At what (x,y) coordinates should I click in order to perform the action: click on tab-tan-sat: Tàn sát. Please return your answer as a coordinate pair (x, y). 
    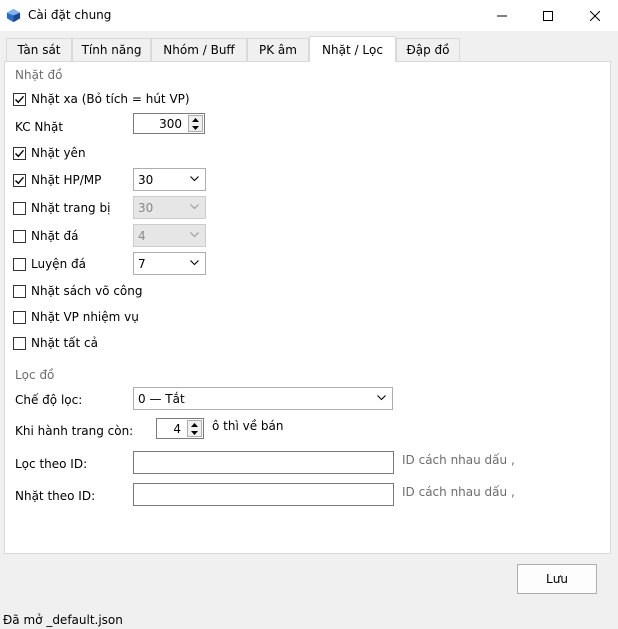
    Looking at the image, I should click on (39, 49).